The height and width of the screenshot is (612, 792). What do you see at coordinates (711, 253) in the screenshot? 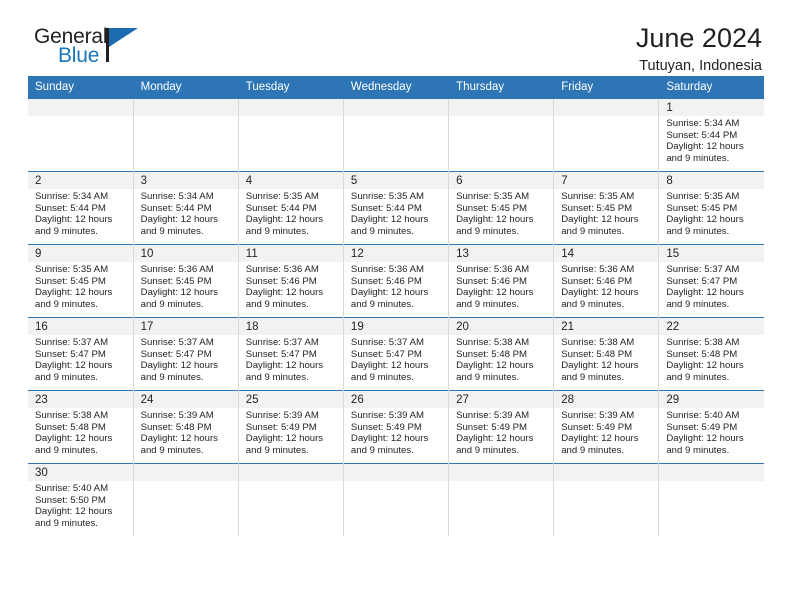
I see `day-number: 15` at bounding box center [711, 253].